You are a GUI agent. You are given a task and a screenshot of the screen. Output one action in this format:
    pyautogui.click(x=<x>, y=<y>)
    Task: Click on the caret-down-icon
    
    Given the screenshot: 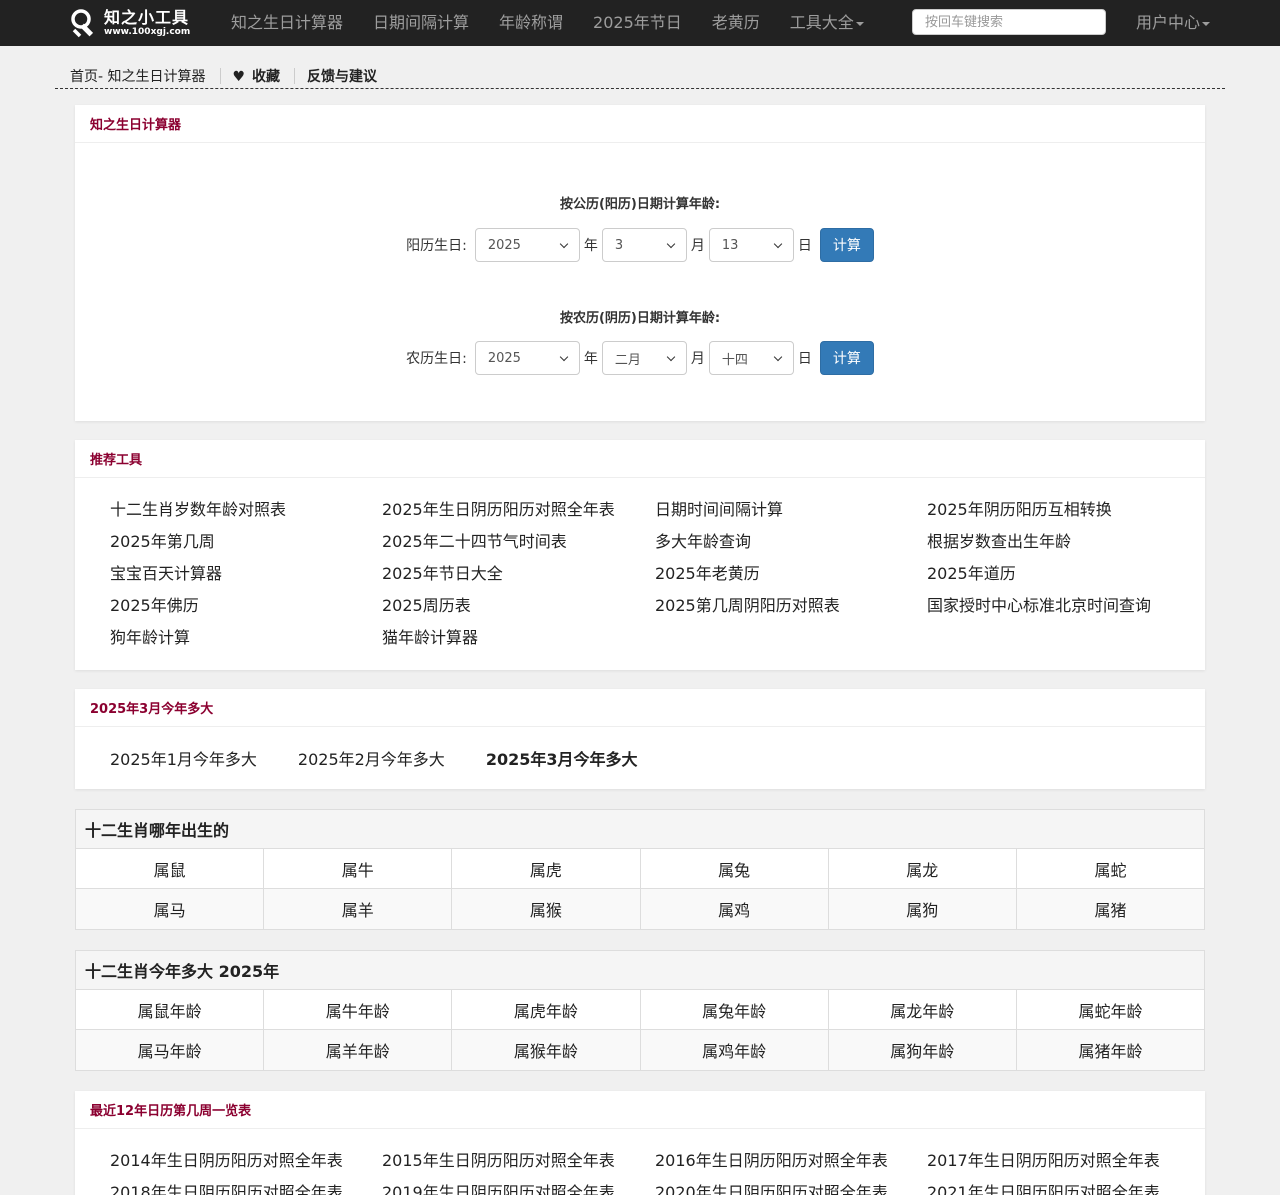 What is the action you would take?
    pyautogui.click(x=1206, y=23)
    